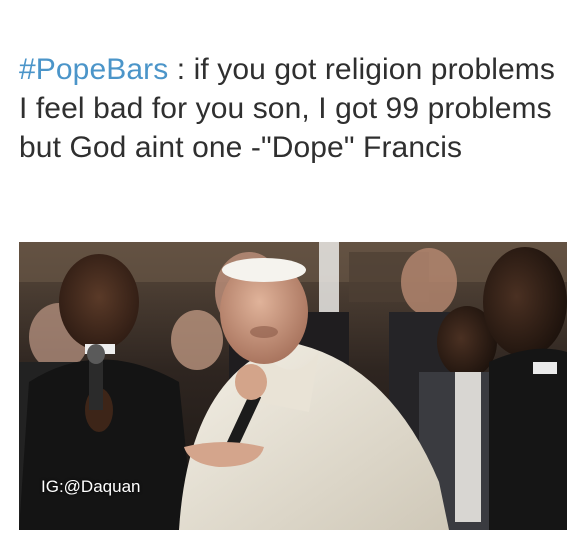 The height and width of the screenshot is (537, 582). I want to click on right-priest-head, so click(525, 302).